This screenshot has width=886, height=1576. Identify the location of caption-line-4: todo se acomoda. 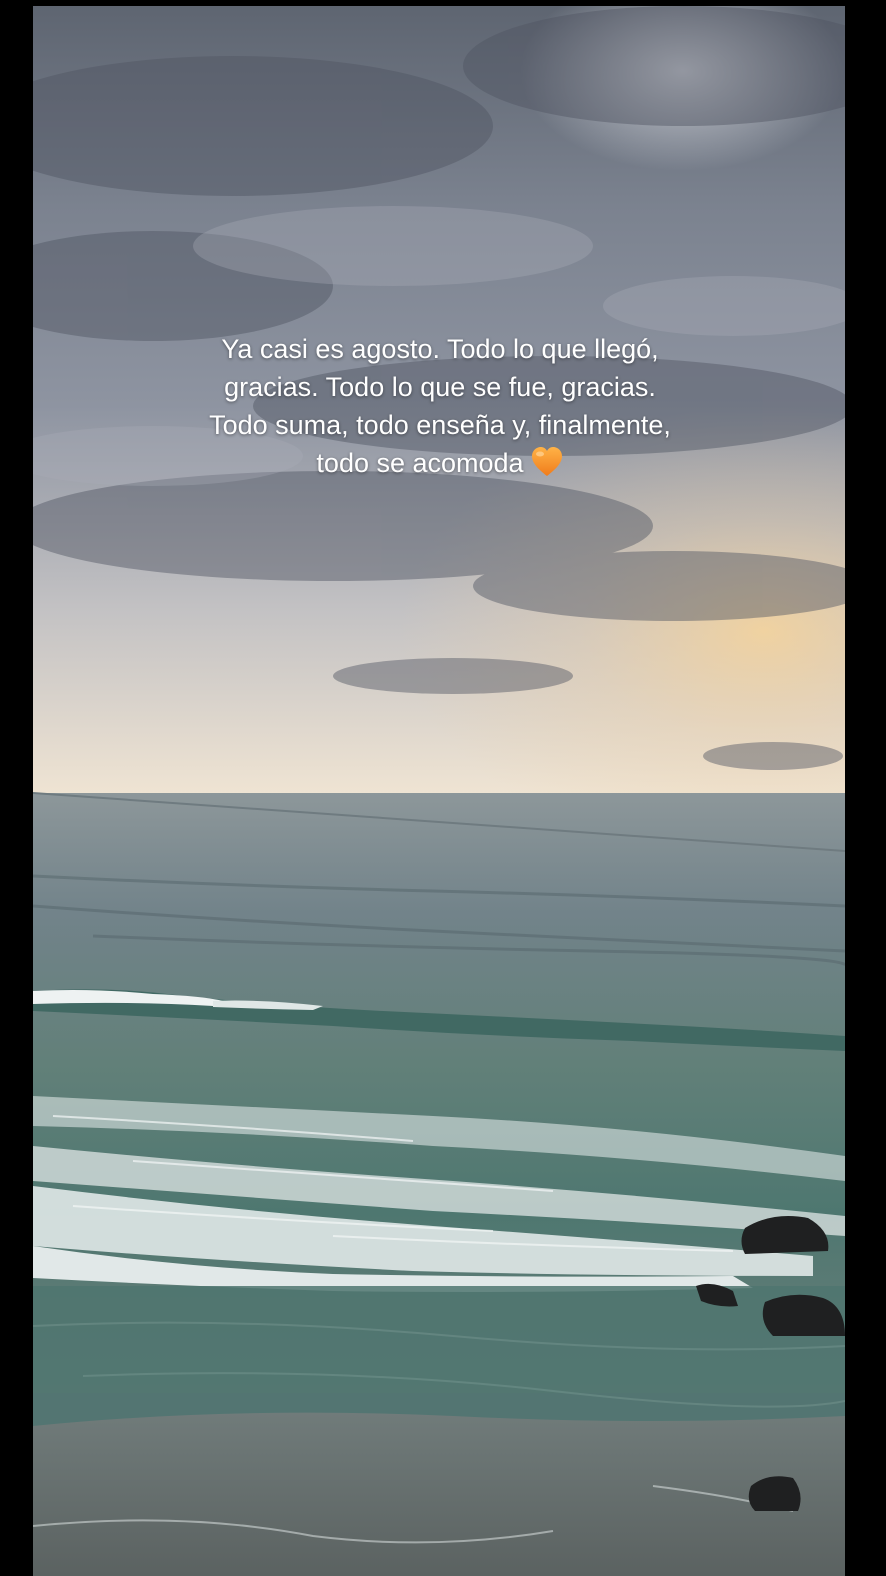
(440, 463).